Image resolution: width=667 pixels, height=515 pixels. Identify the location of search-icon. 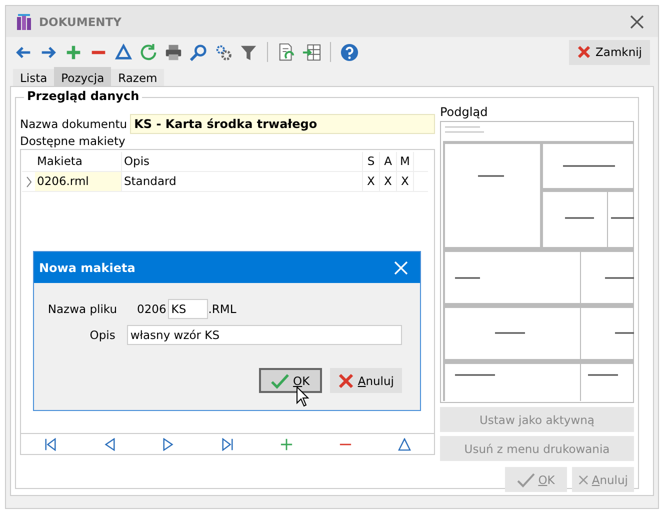
(198, 52).